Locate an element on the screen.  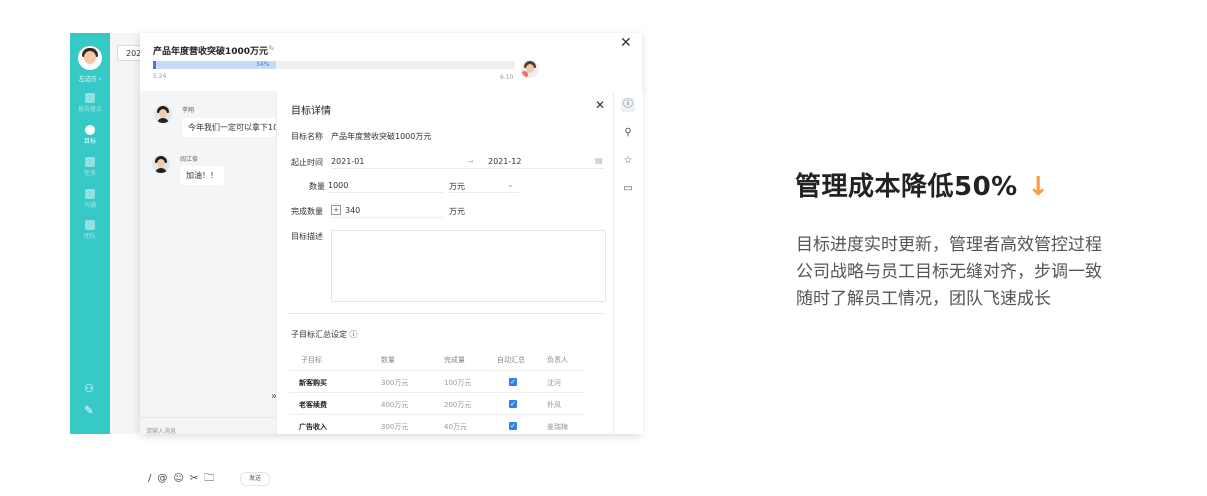
person-icon: ⚲ is located at coordinates (628, 133).